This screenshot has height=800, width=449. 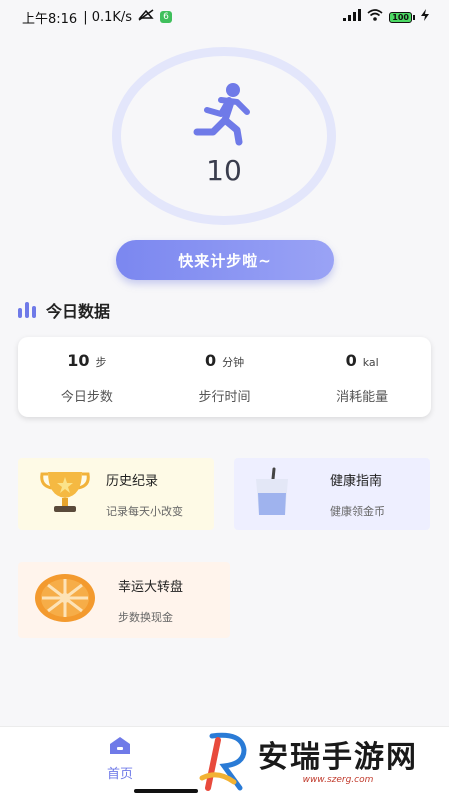 I want to click on stat-unit: kal, so click(x=370, y=362).